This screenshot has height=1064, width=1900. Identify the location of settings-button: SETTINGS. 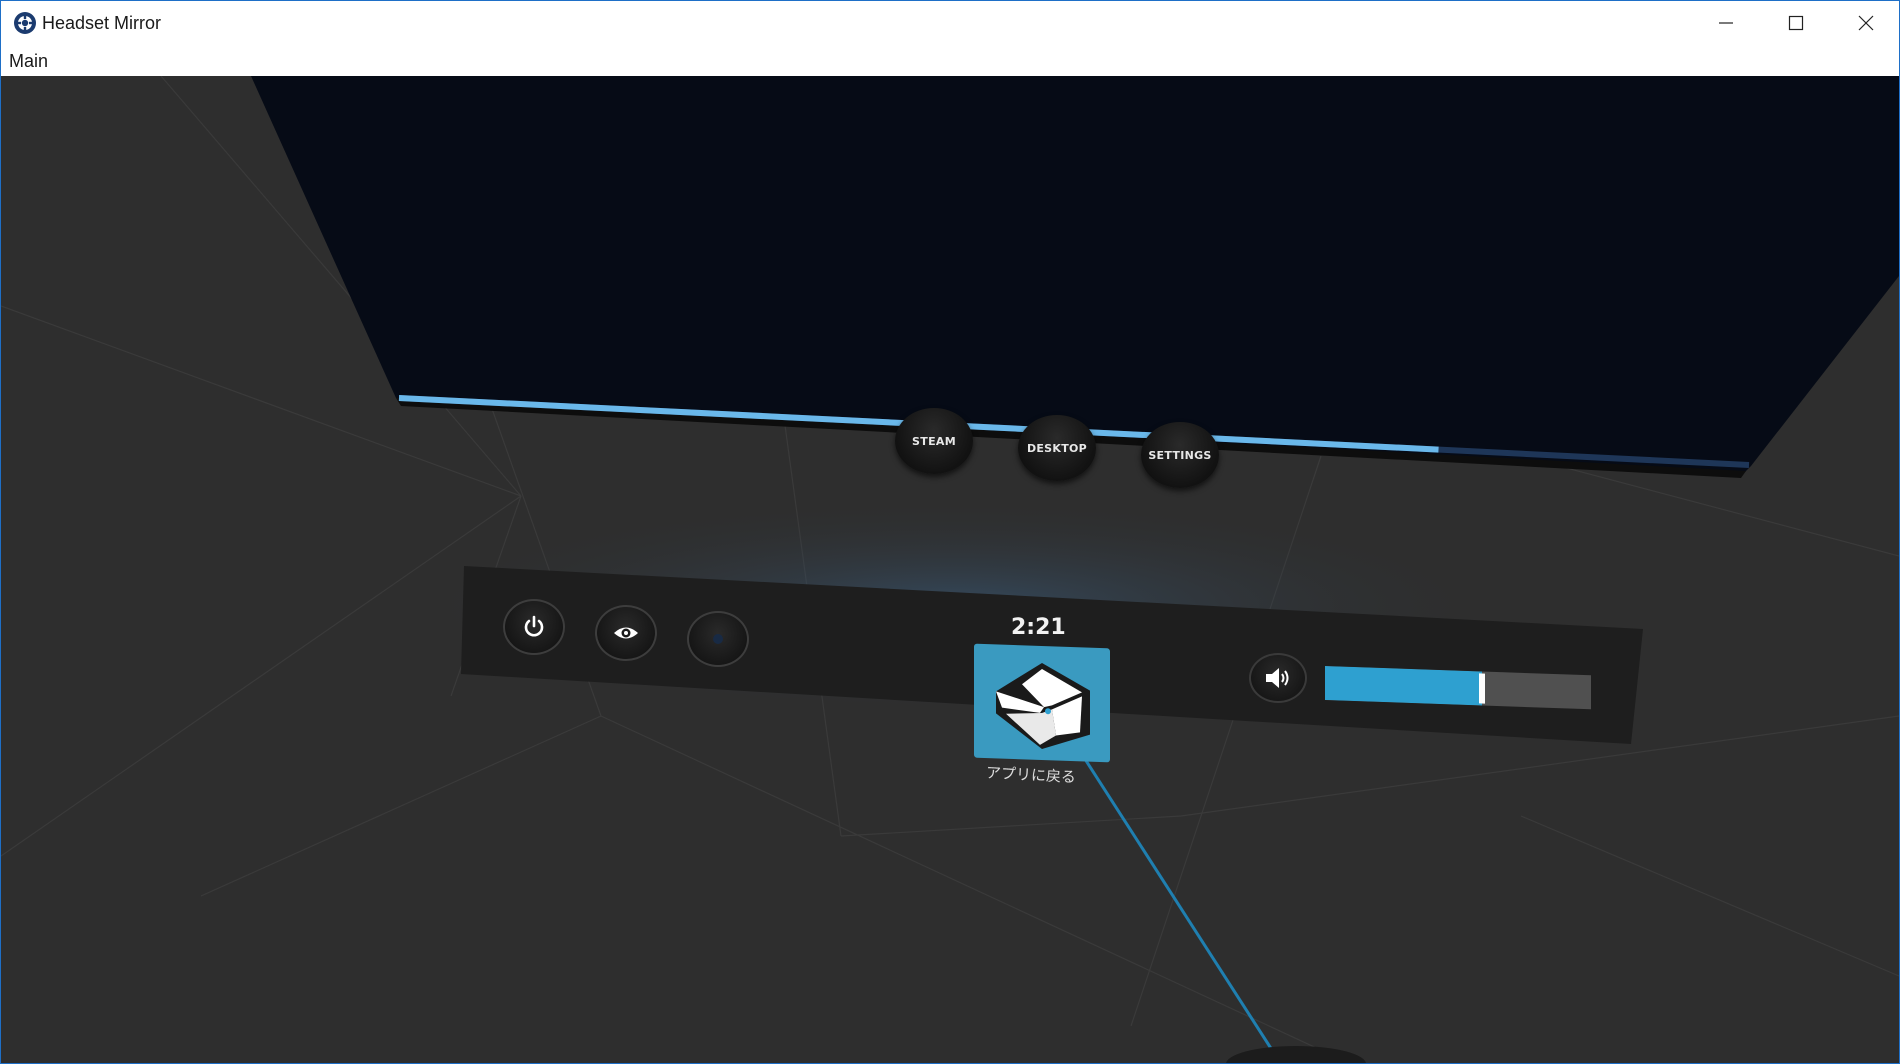
(1180, 455).